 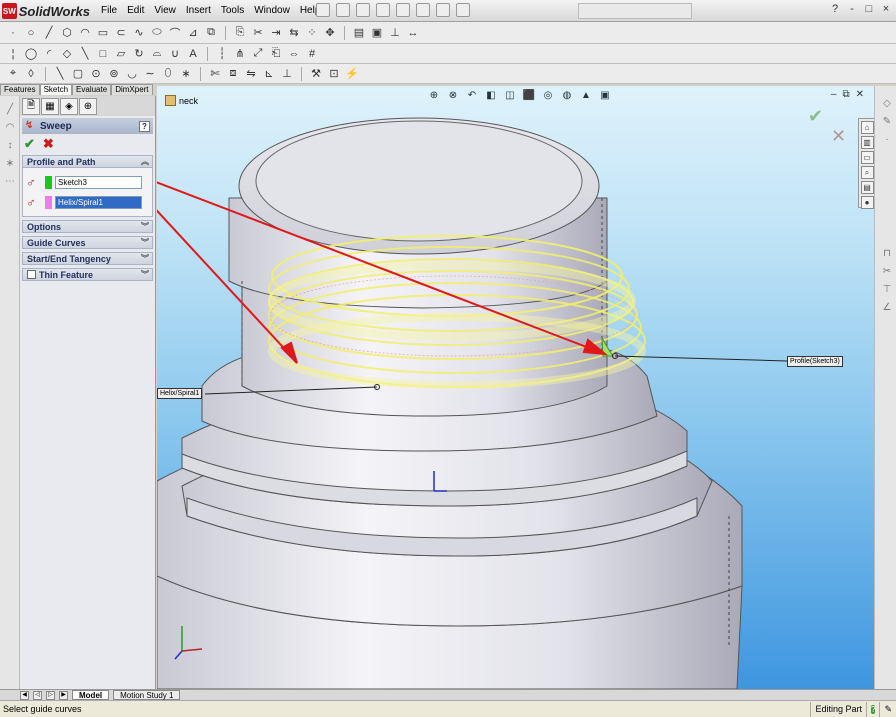 I want to click on display-style-icon: ⬛, so click(x=529, y=95).